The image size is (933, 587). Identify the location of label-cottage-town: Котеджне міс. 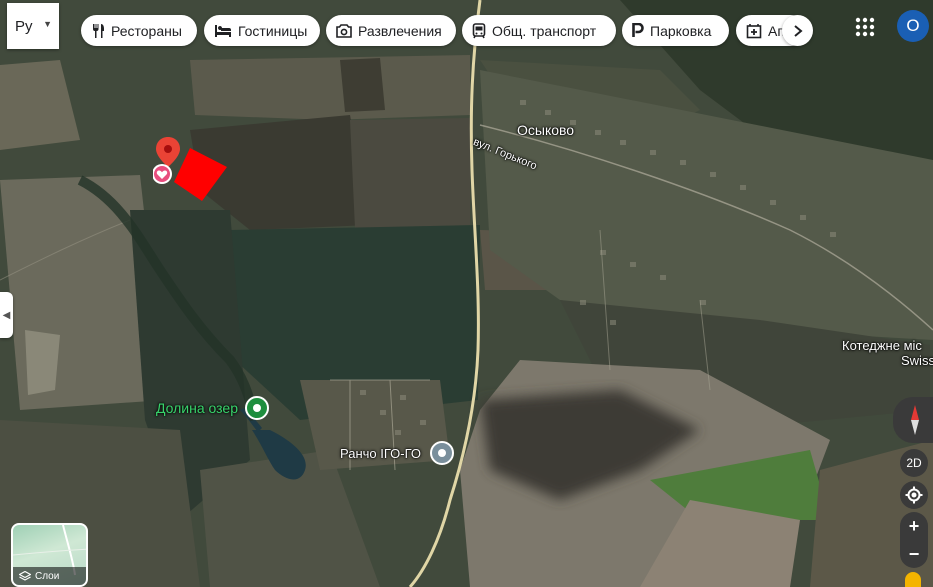
(882, 345).